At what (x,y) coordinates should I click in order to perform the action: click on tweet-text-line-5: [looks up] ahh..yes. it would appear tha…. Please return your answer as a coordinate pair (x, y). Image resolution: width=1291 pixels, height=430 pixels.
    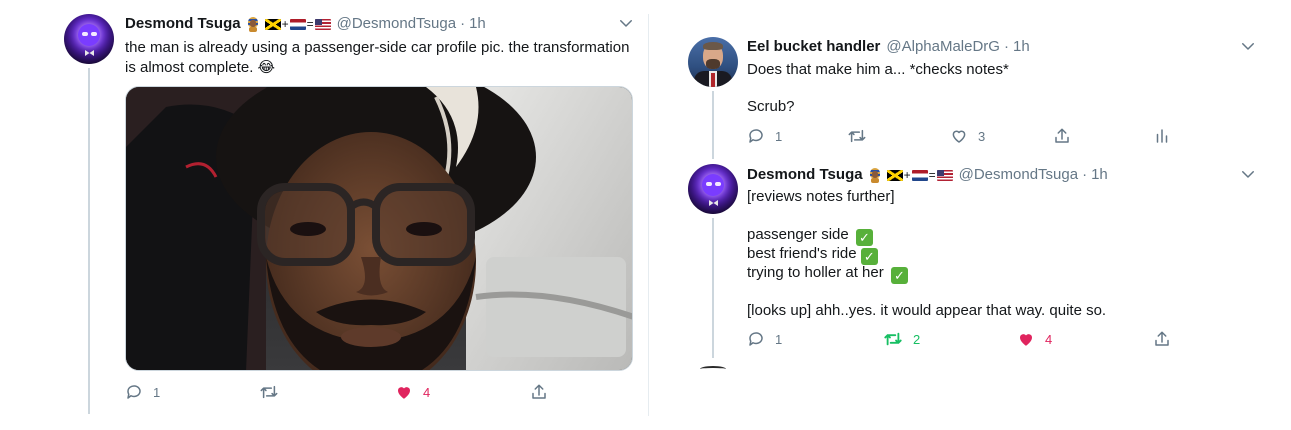
    Looking at the image, I should click on (927, 310).